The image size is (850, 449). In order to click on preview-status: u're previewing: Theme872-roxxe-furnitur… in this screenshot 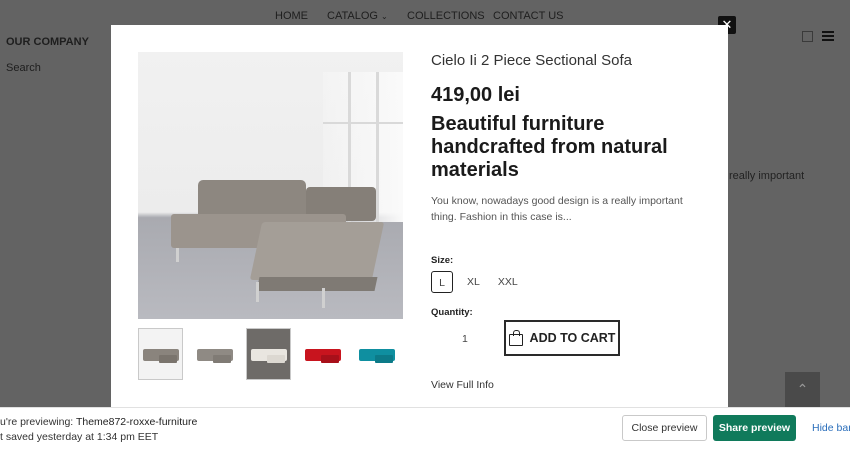, I will do `click(98, 422)`.